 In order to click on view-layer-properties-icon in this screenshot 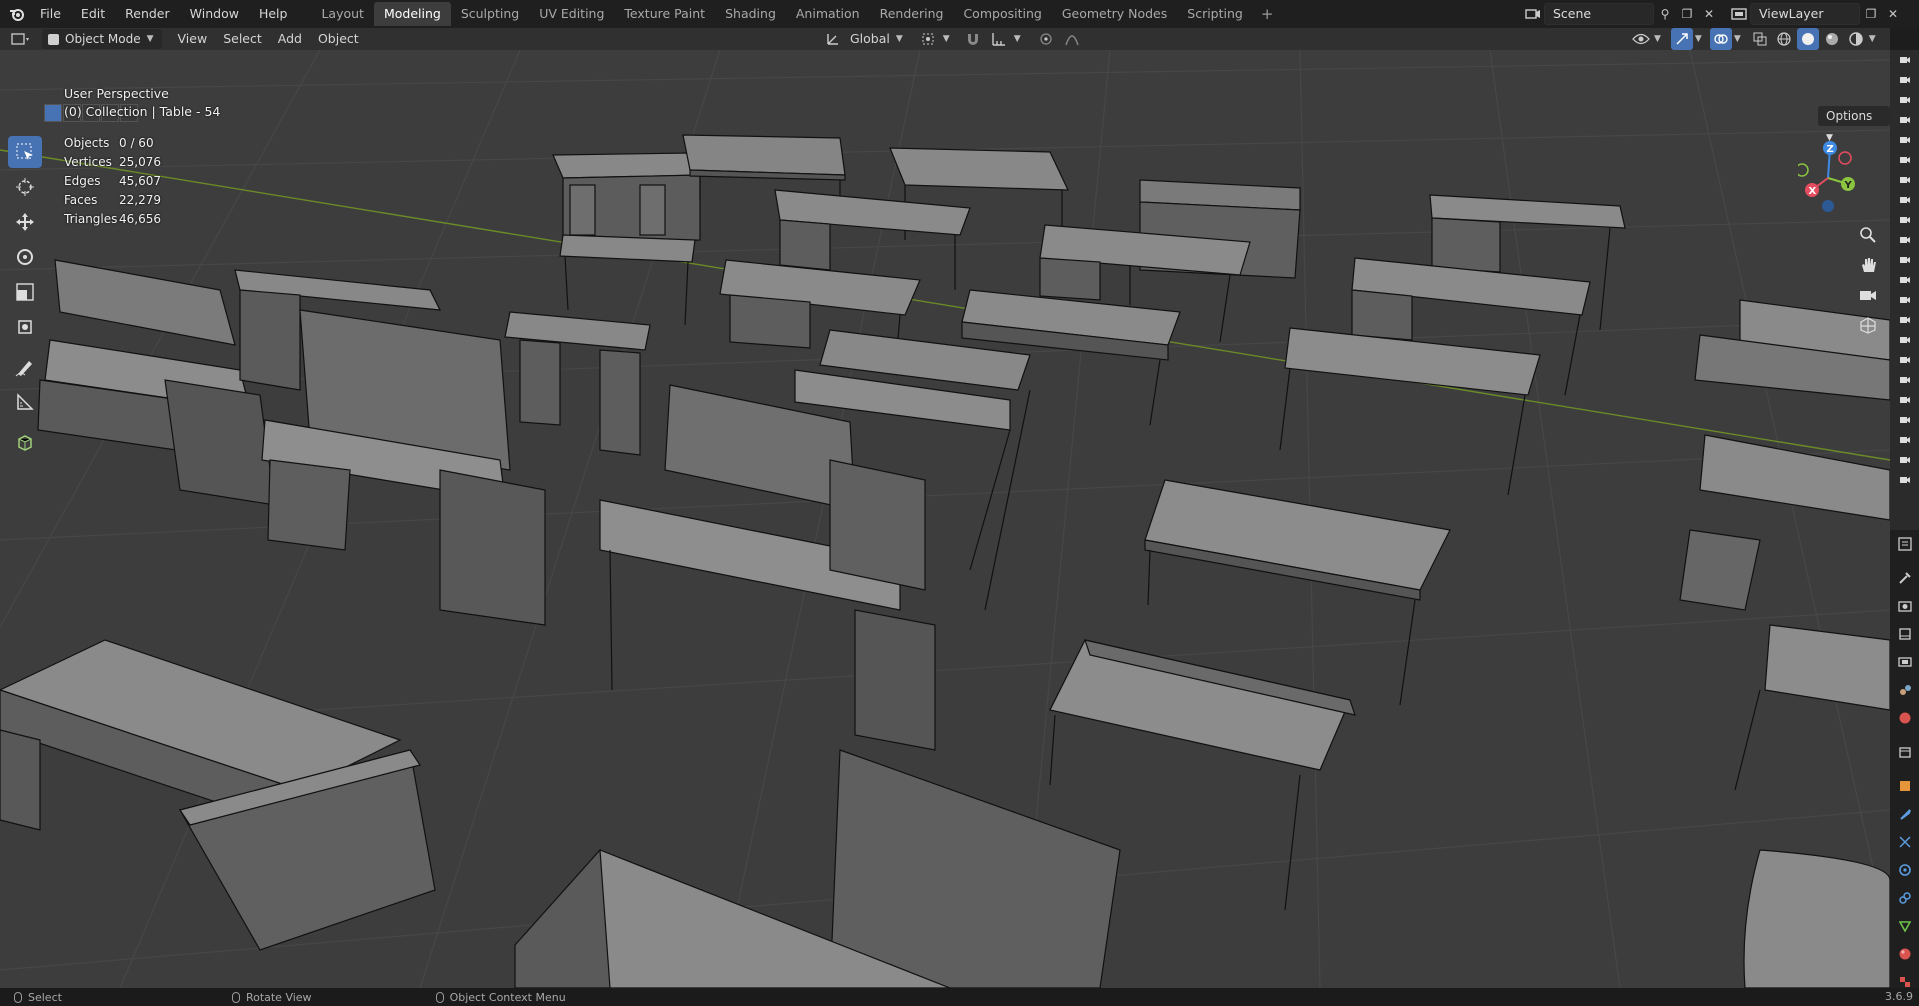, I will do `click(1904, 662)`.